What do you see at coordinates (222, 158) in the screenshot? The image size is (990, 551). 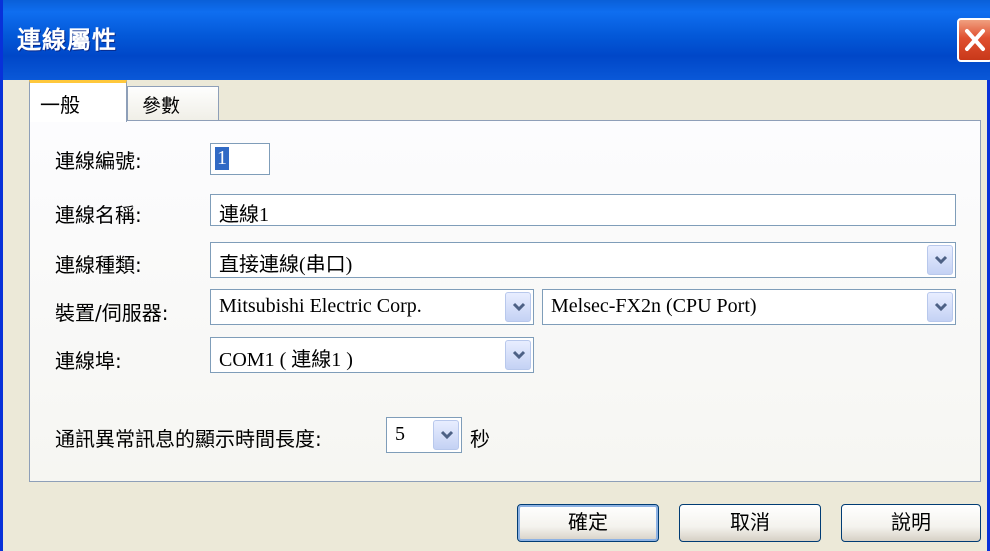 I see `connection-number-value: 1` at bounding box center [222, 158].